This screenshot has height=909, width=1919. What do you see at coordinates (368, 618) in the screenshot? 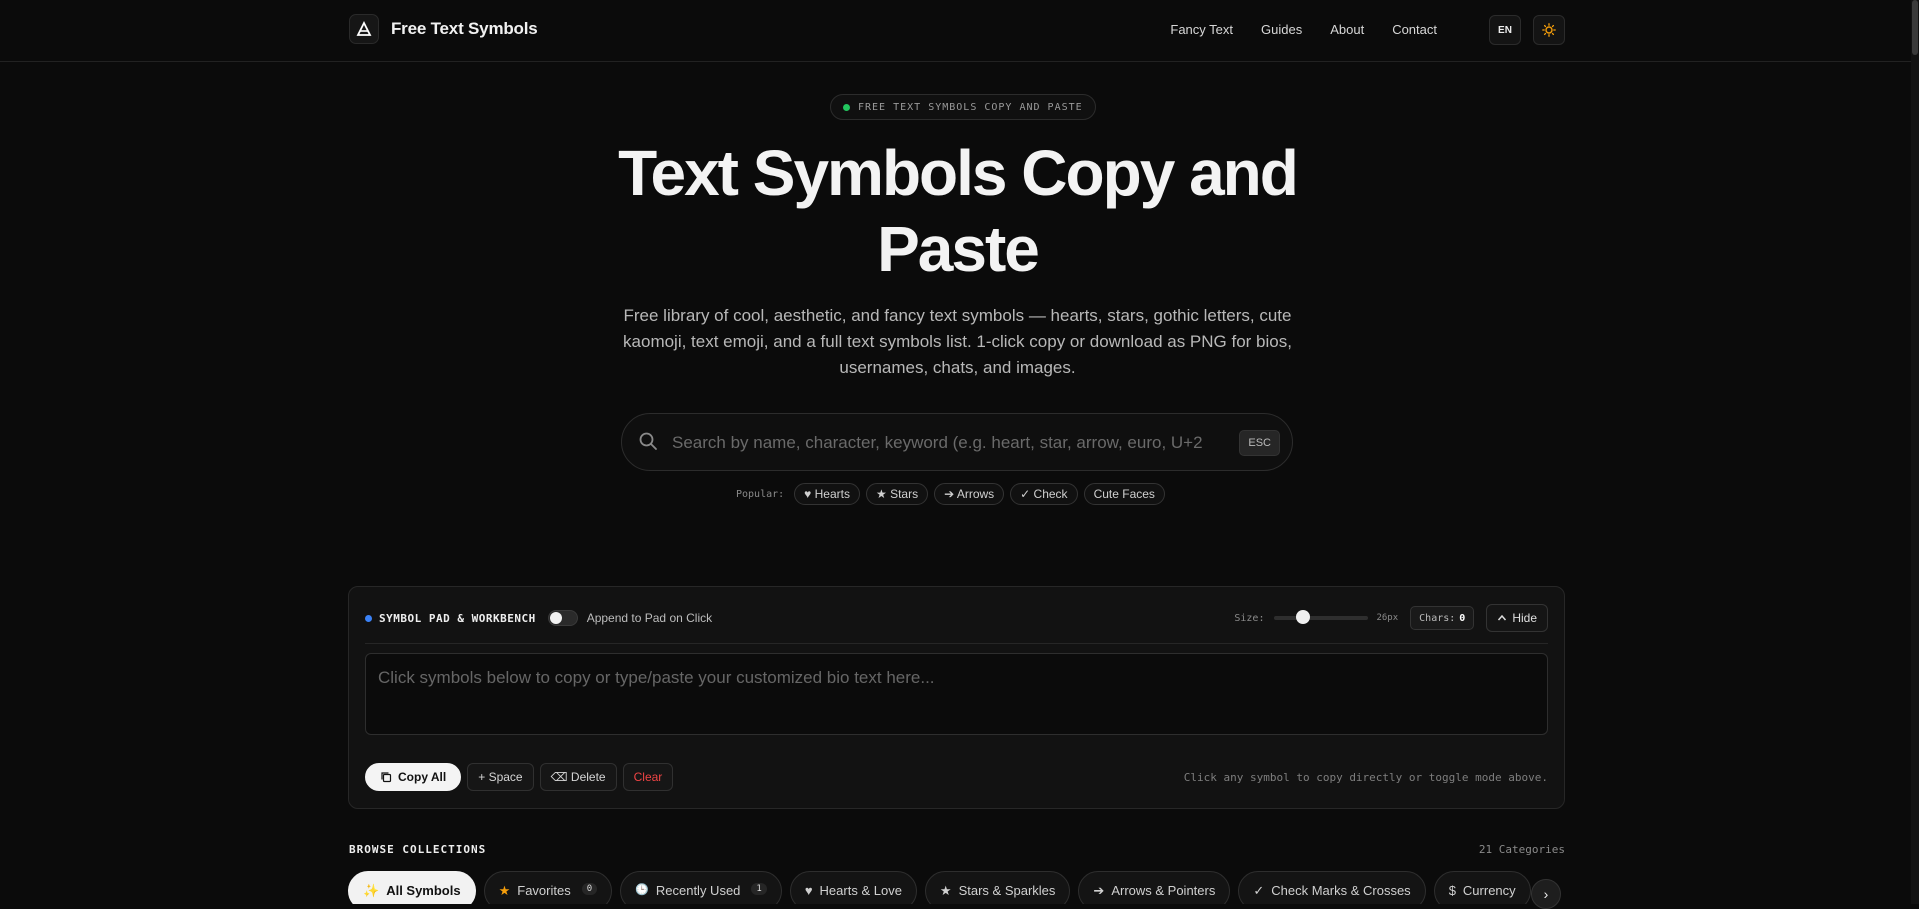
I see `pad-status-dot` at bounding box center [368, 618].